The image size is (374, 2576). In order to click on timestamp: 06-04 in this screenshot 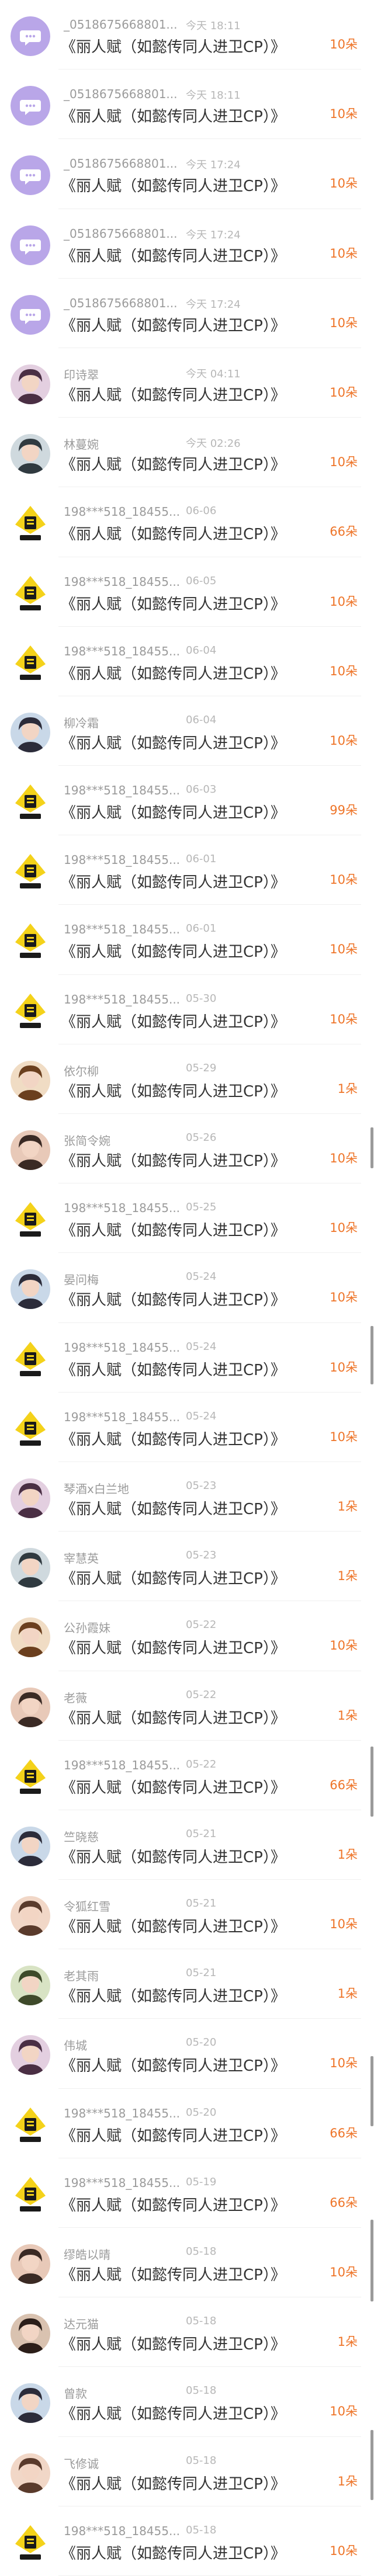, I will do `click(201, 719)`.